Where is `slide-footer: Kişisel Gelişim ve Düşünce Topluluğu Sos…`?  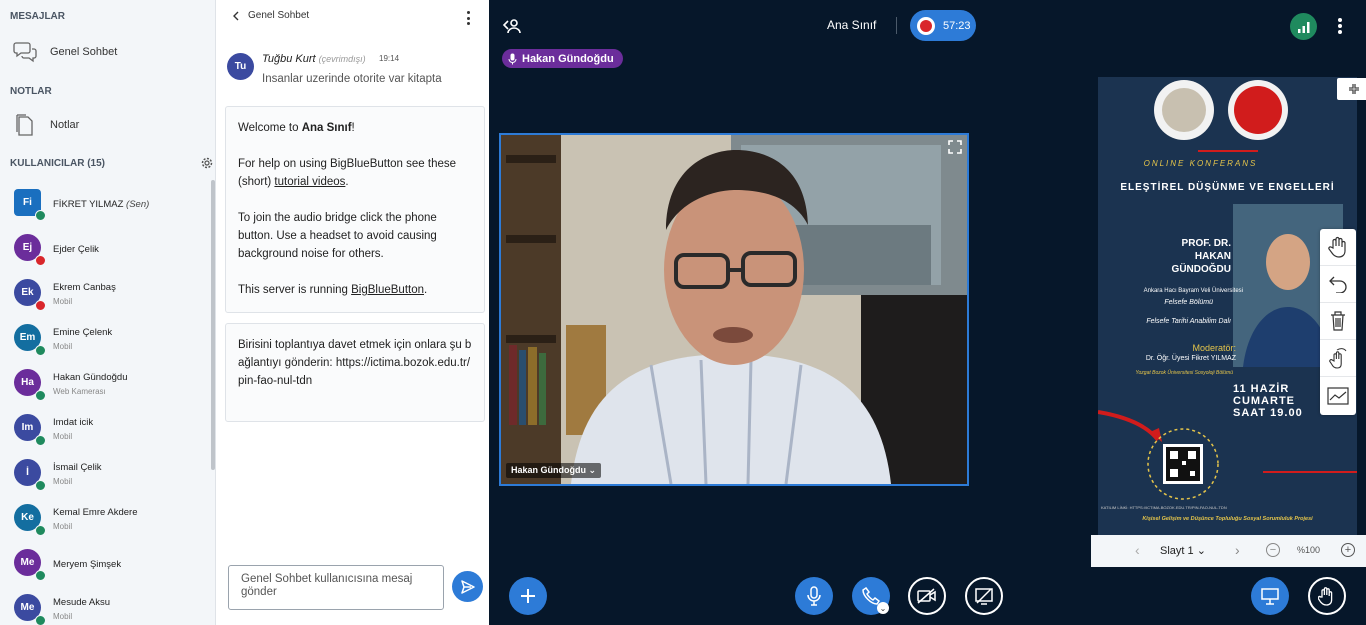 slide-footer: Kişisel Gelişim ve Düşünce Topluluğu Sos… is located at coordinates (1227, 519).